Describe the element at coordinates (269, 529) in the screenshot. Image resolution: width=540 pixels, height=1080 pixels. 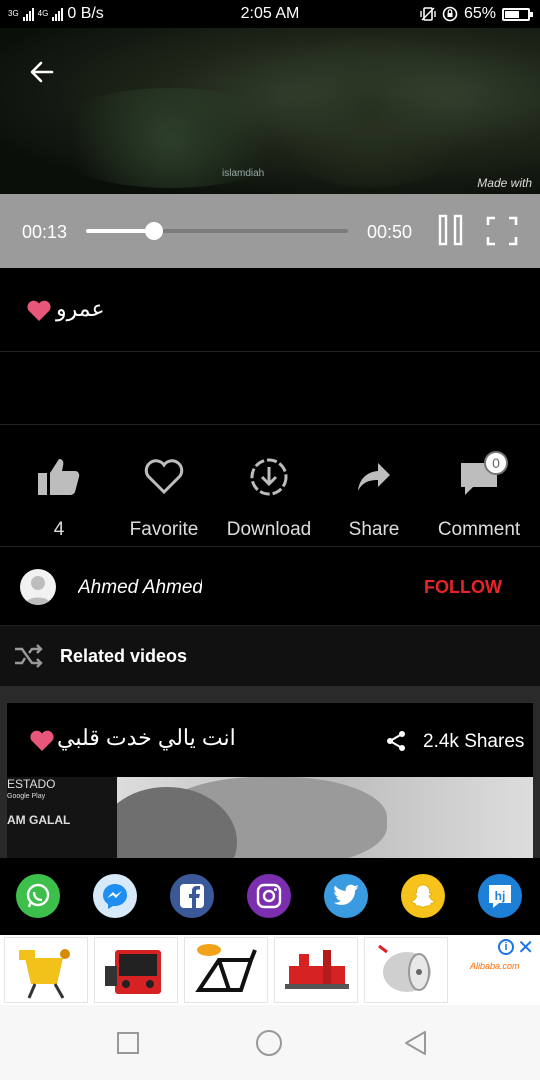
I see `download-label: Download` at that location.